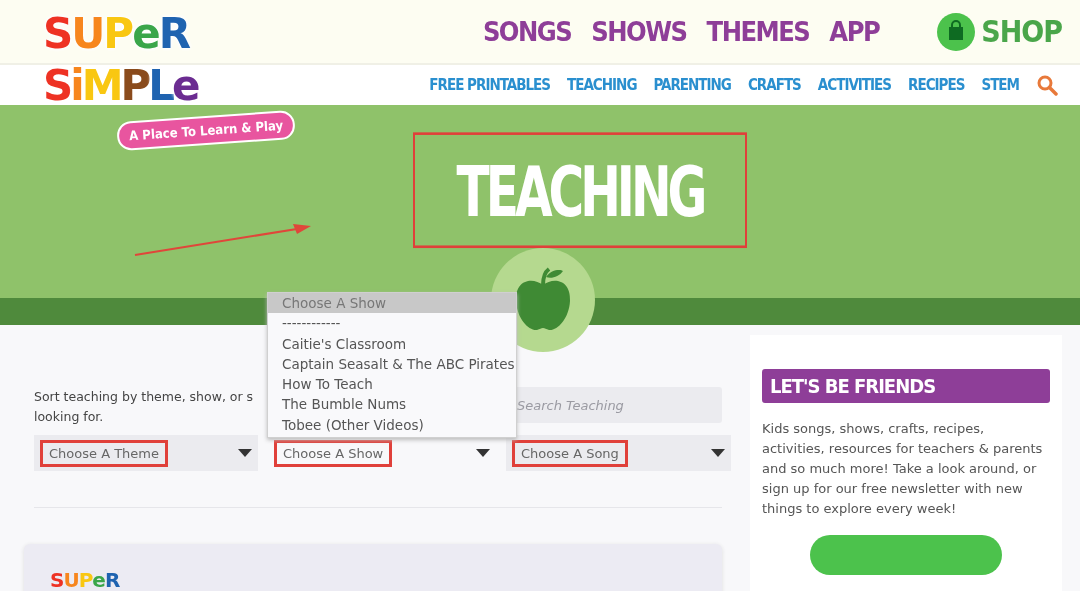 This screenshot has width=1080, height=591. I want to click on intro-text: looking for., so click(69, 417).